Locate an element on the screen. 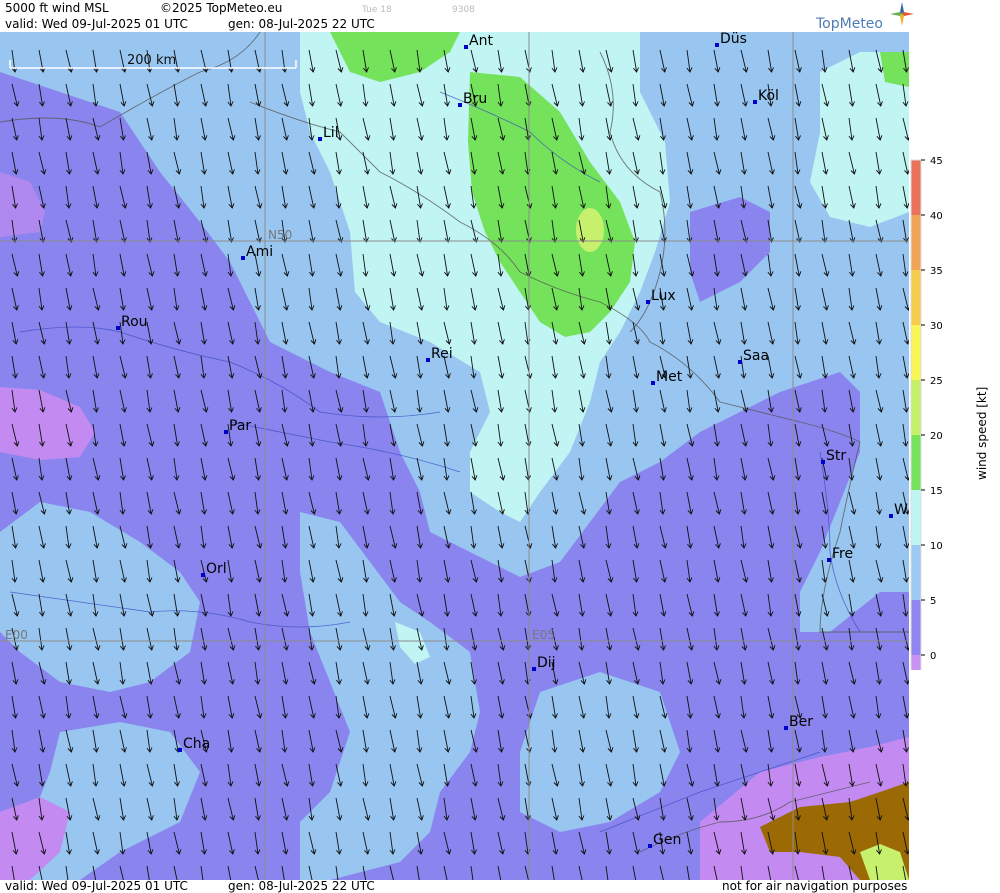  city-label: Fre is located at coordinates (842, 554).